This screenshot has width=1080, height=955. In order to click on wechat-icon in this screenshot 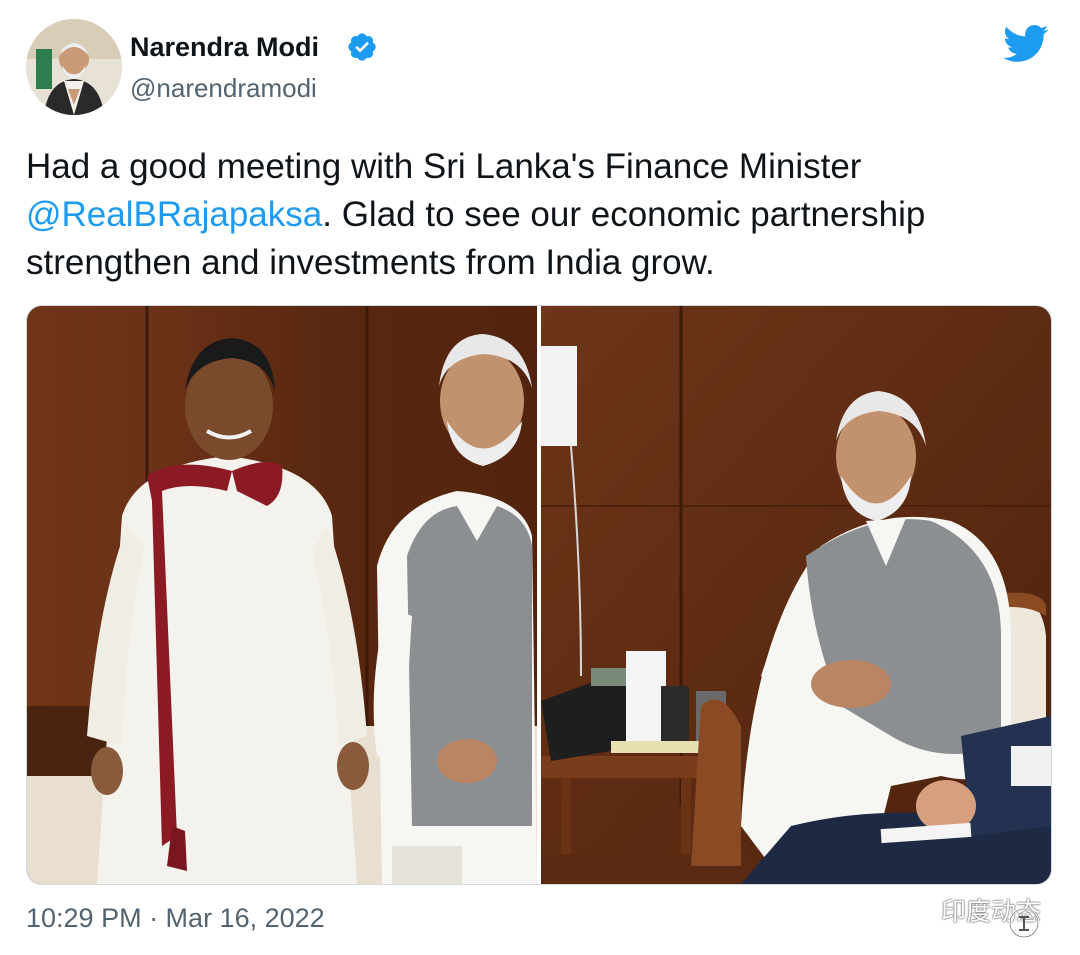, I will do `click(913, 911)`.